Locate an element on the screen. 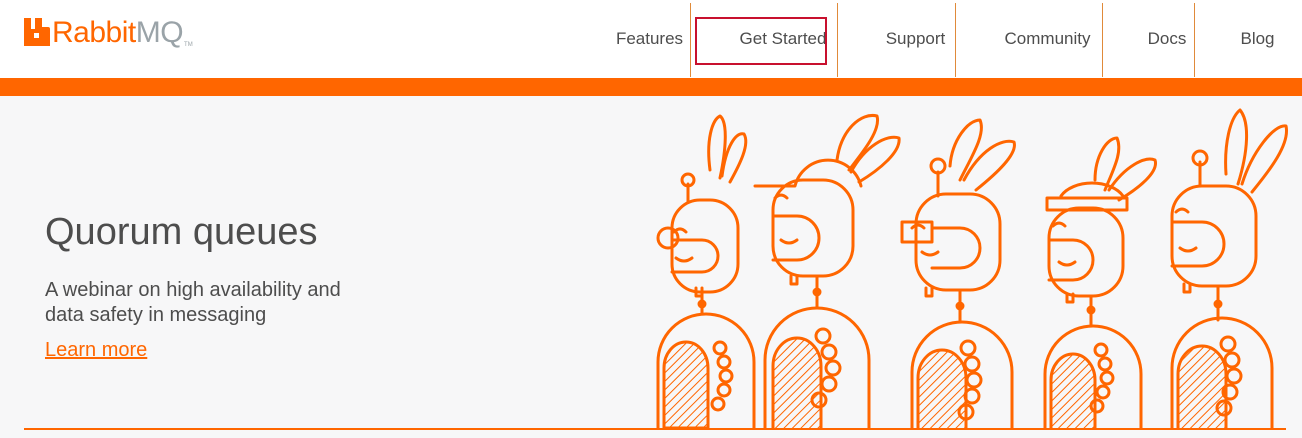 This screenshot has width=1302, height=438. rabbitmq-logo: RabbitMQ TM is located at coordinates (107, 36).